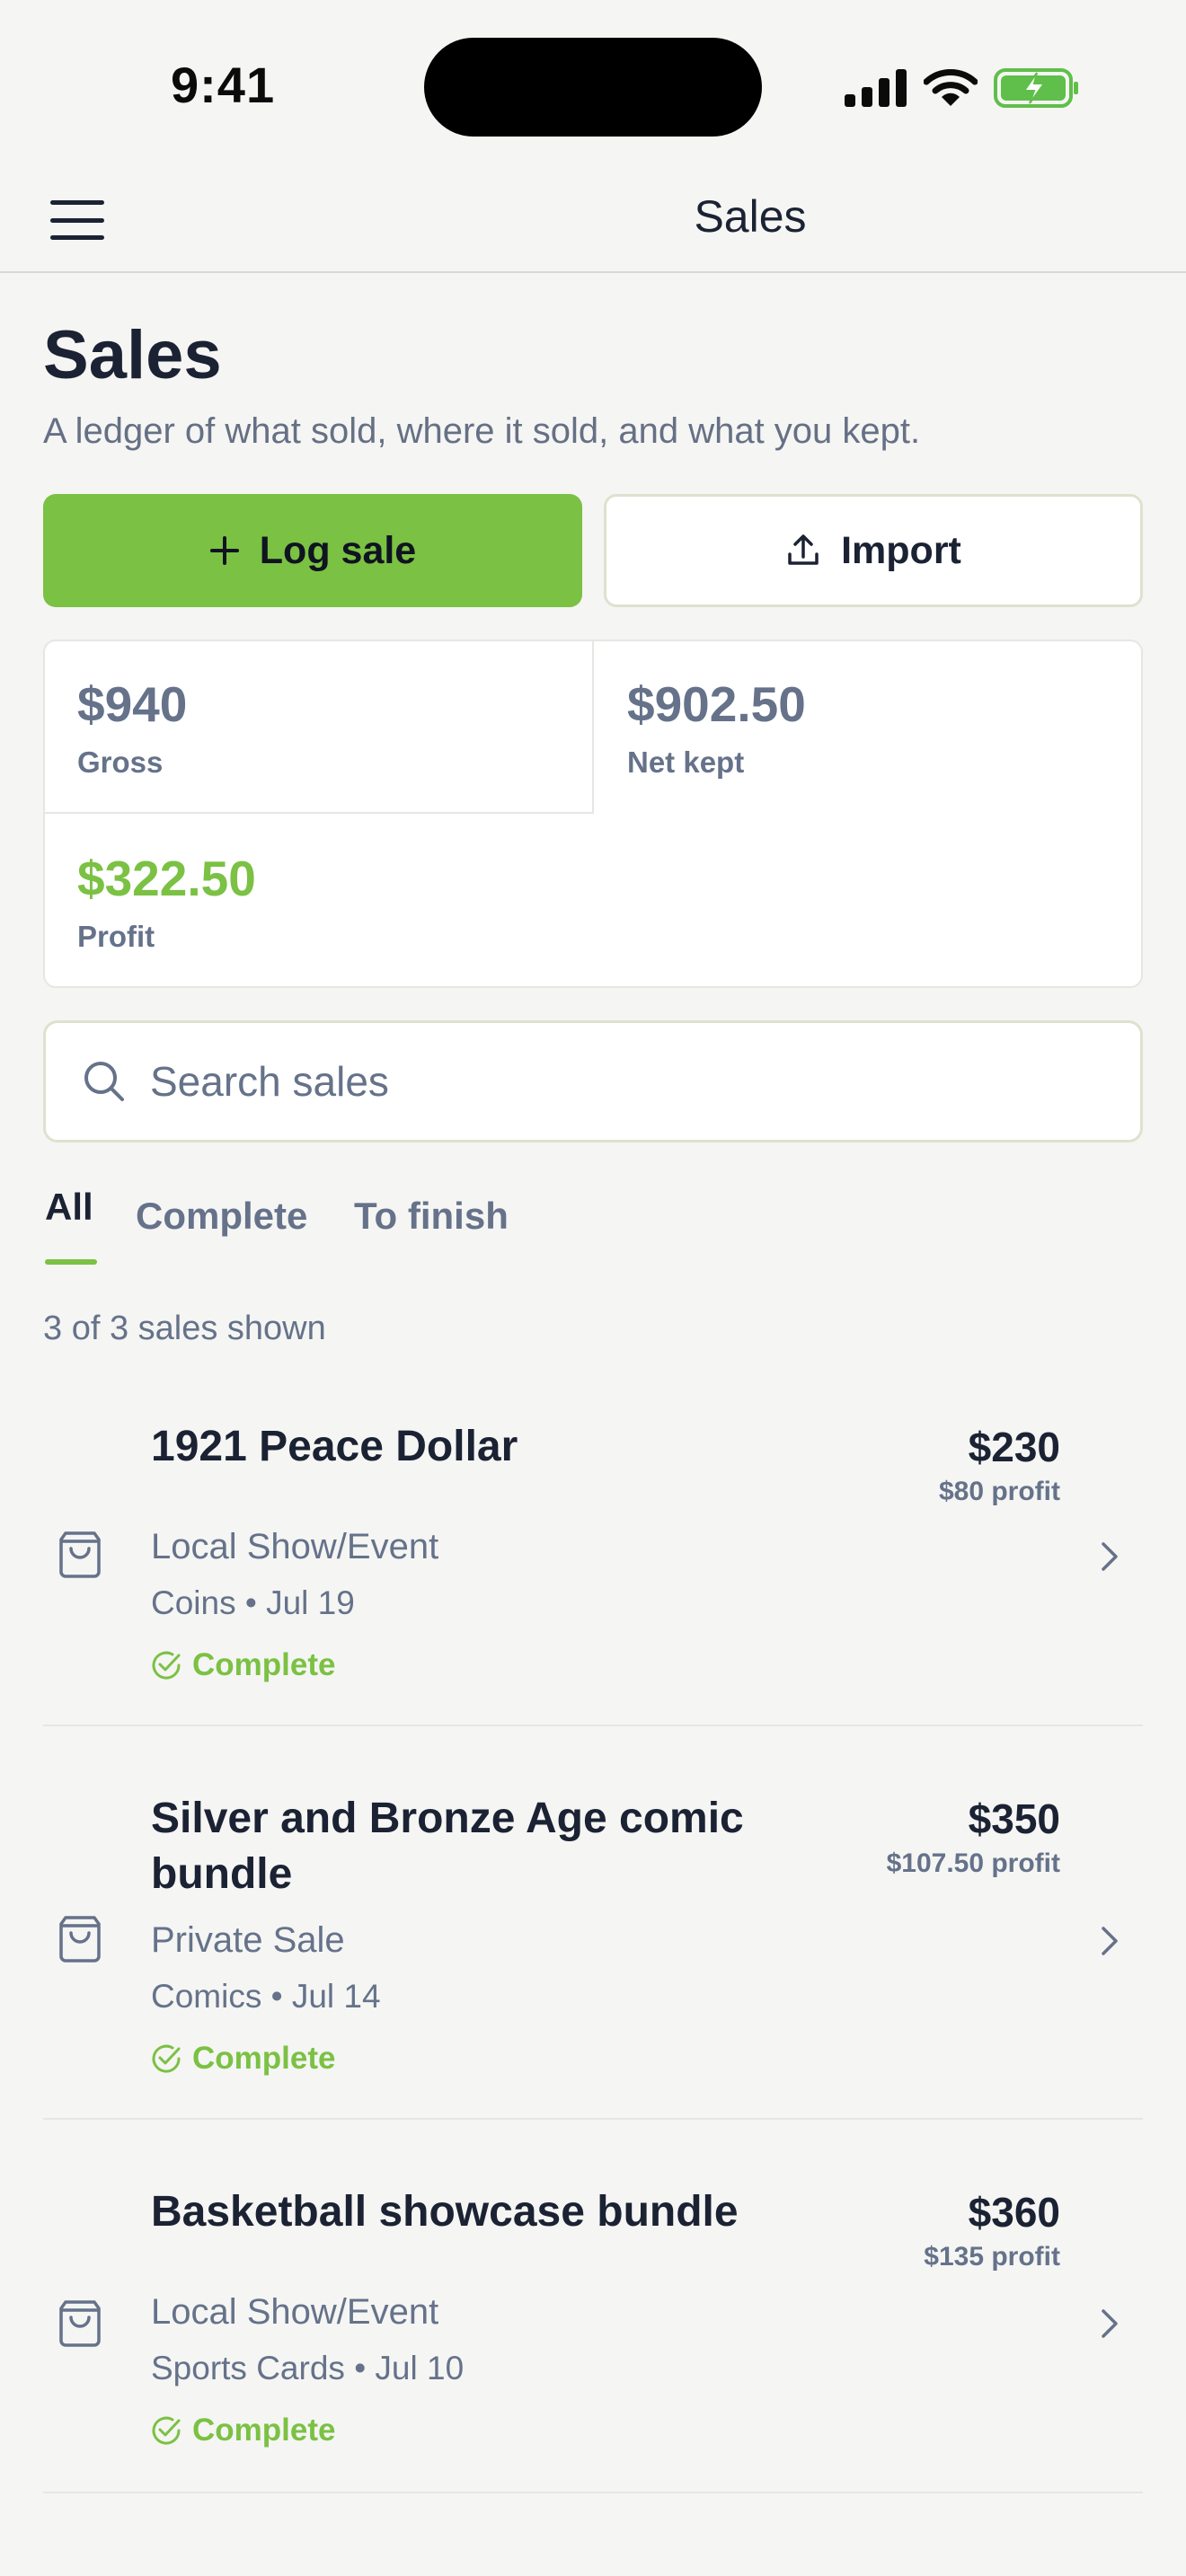 Image resolution: width=1186 pixels, height=2576 pixels. I want to click on log-sale-button: Log sale, so click(312, 550).